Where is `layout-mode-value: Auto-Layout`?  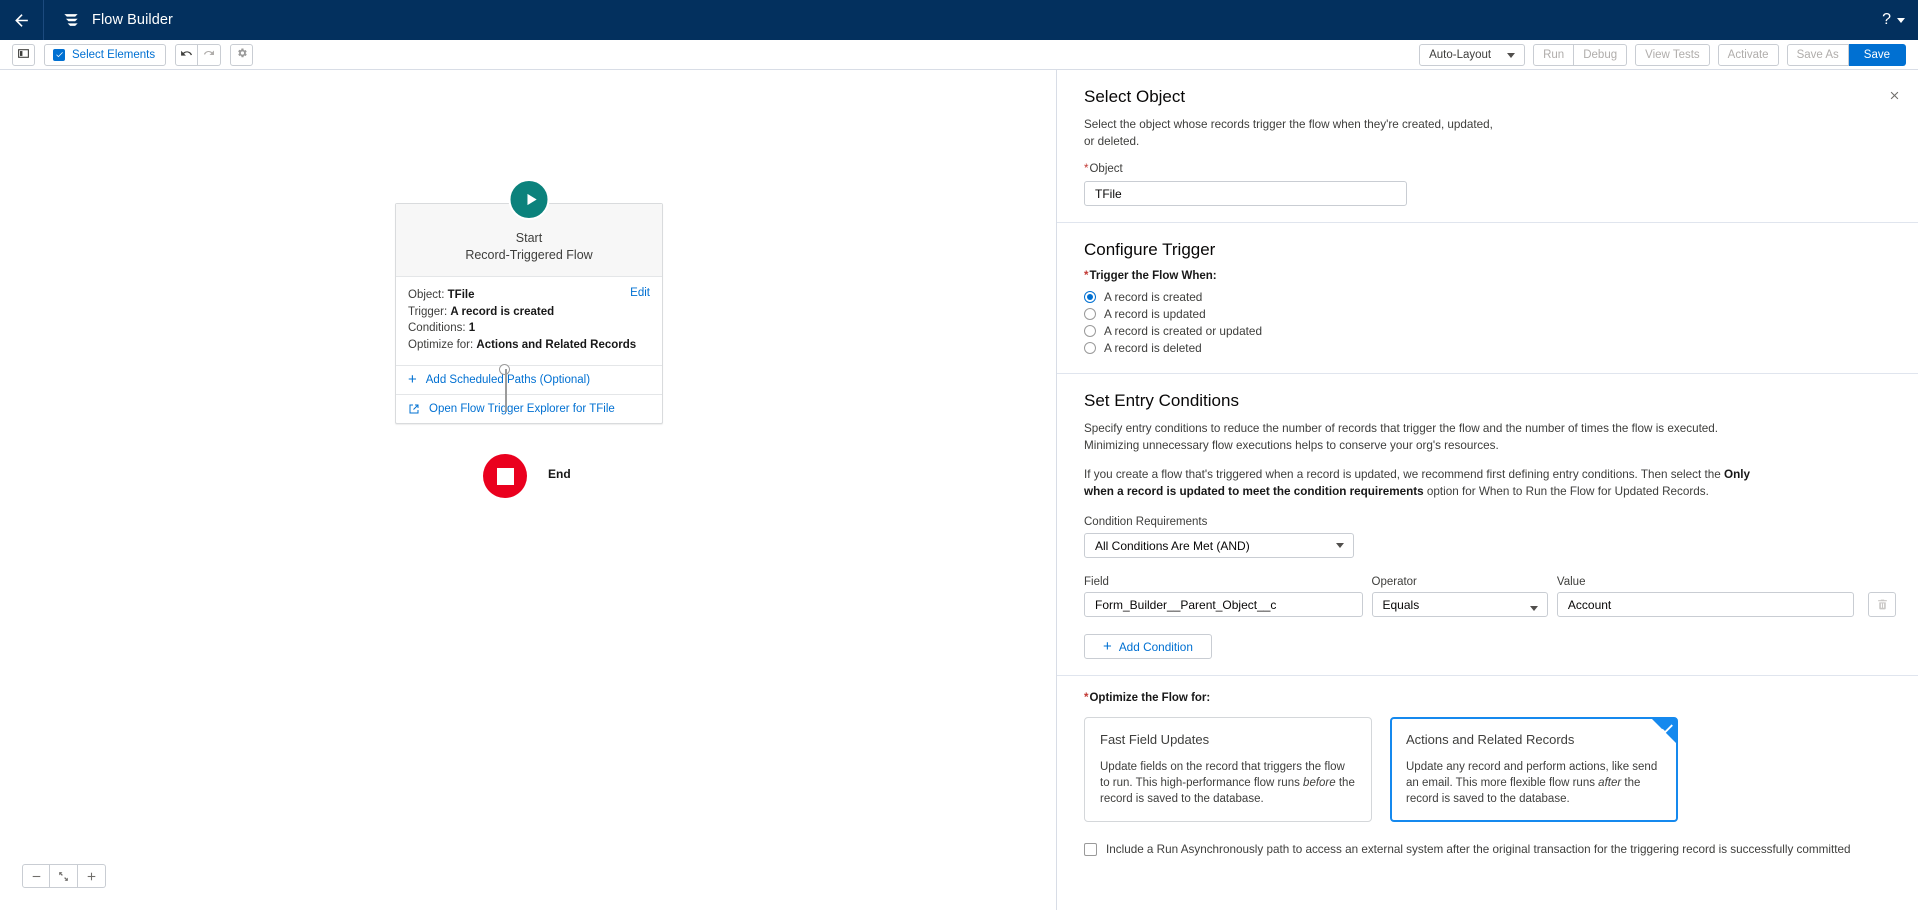 layout-mode-value: Auto-Layout is located at coordinates (1460, 55).